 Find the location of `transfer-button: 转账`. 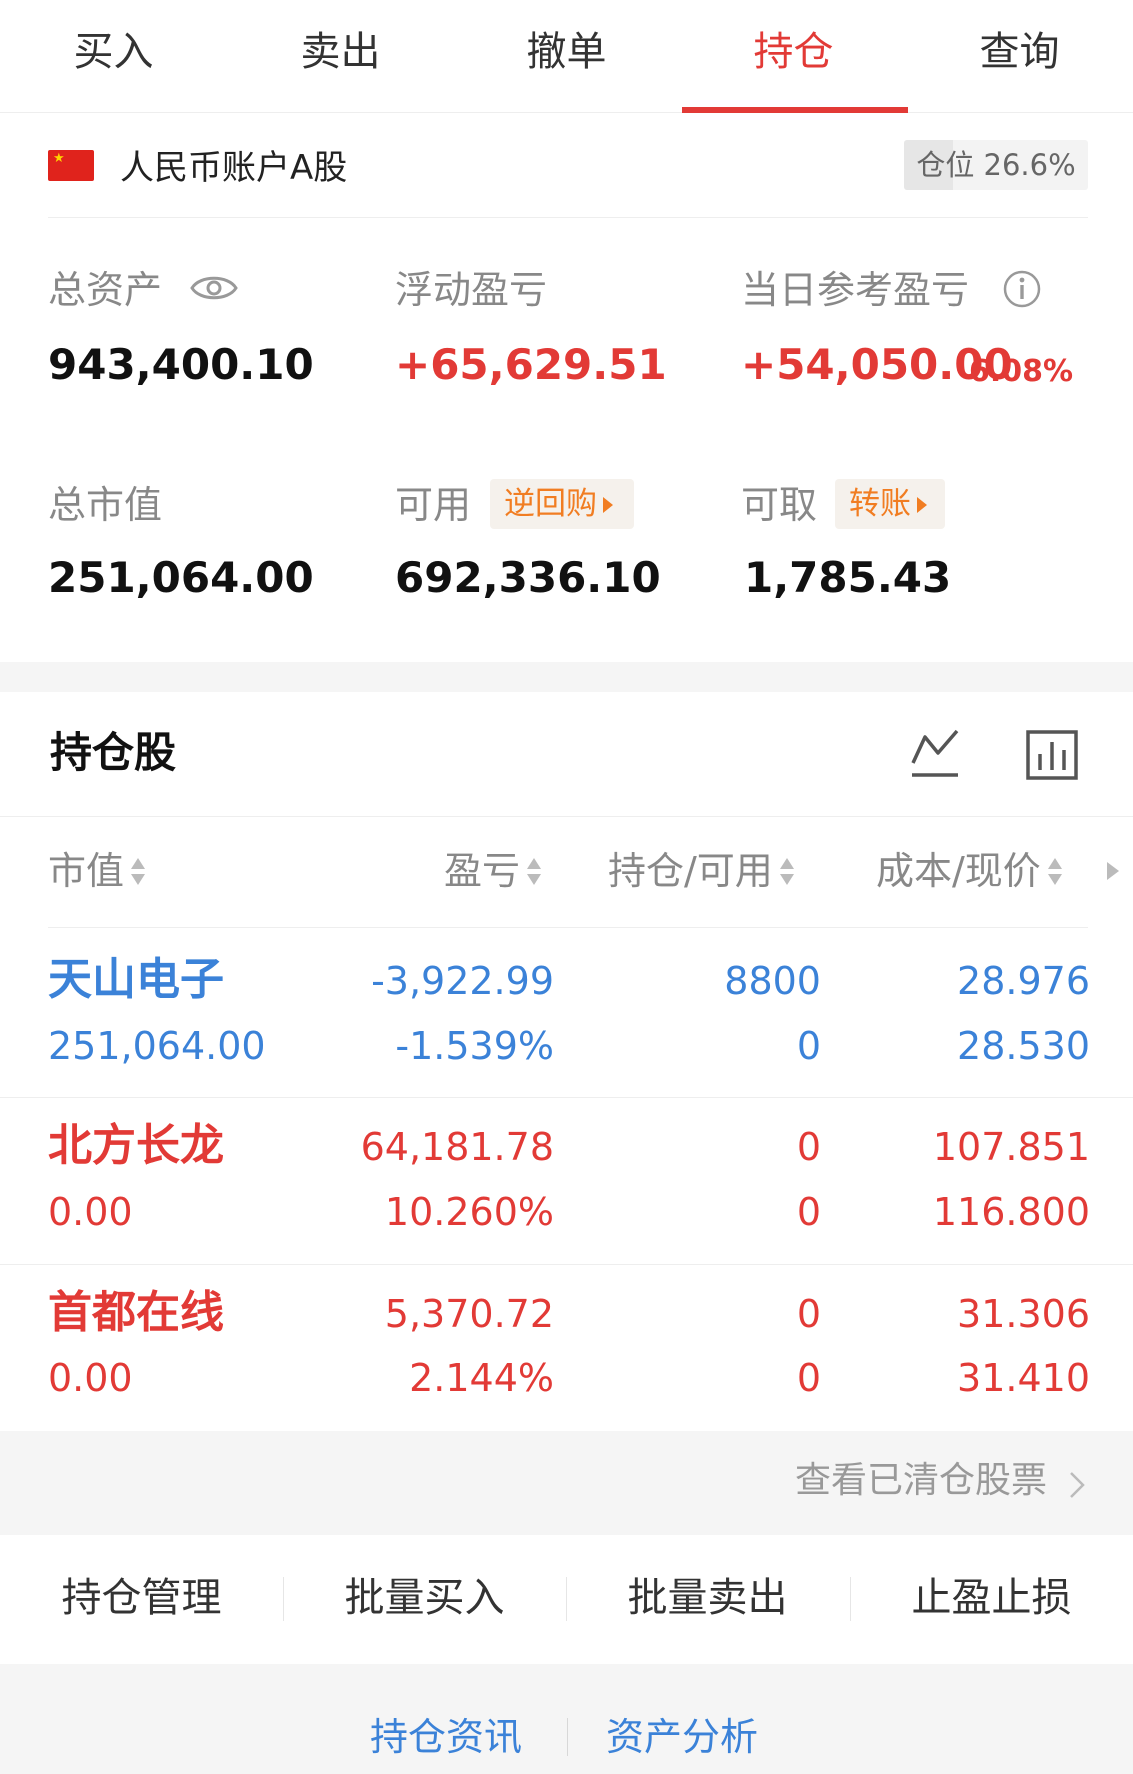

transfer-button: 转账 is located at coordinates (890, 504).